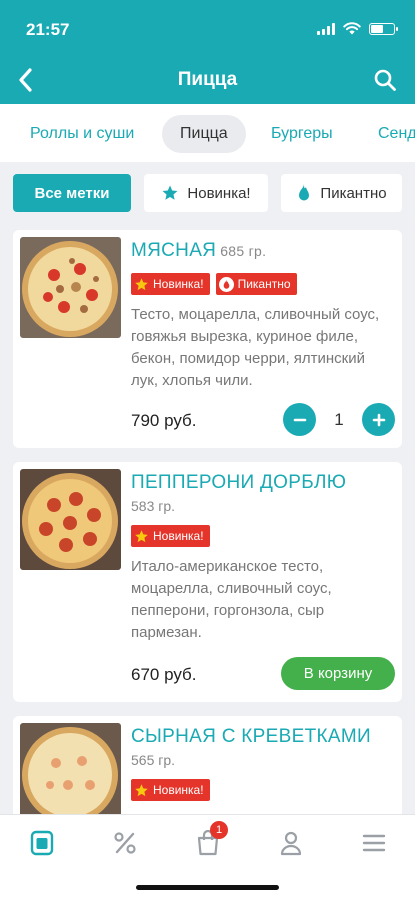 This screenshot has height=900, width=415. Describe the element at coordinates (302, 134) in the screenshot. I see `tab-burgers: Бургеры` at that location.